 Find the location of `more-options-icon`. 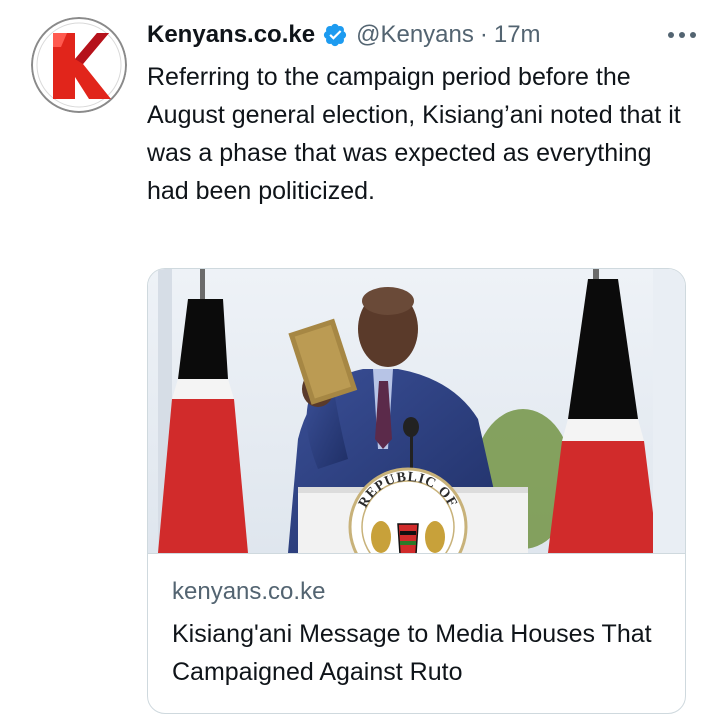

more-options-icon is located at coordinates (682, 35).